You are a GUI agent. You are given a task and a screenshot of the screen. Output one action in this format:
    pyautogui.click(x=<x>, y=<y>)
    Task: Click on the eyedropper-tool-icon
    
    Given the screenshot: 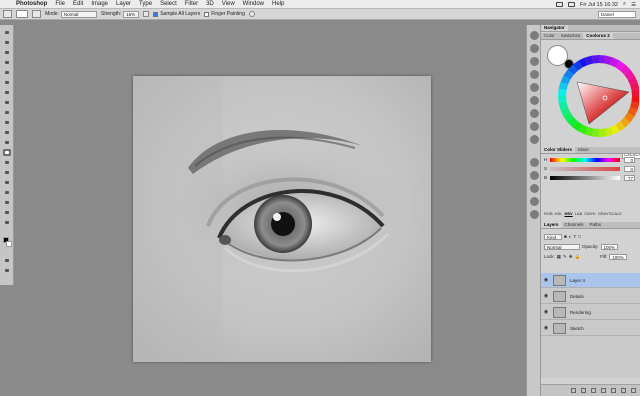 What is the action you would take?
    pyautogui.click(x=7, y=82)
    